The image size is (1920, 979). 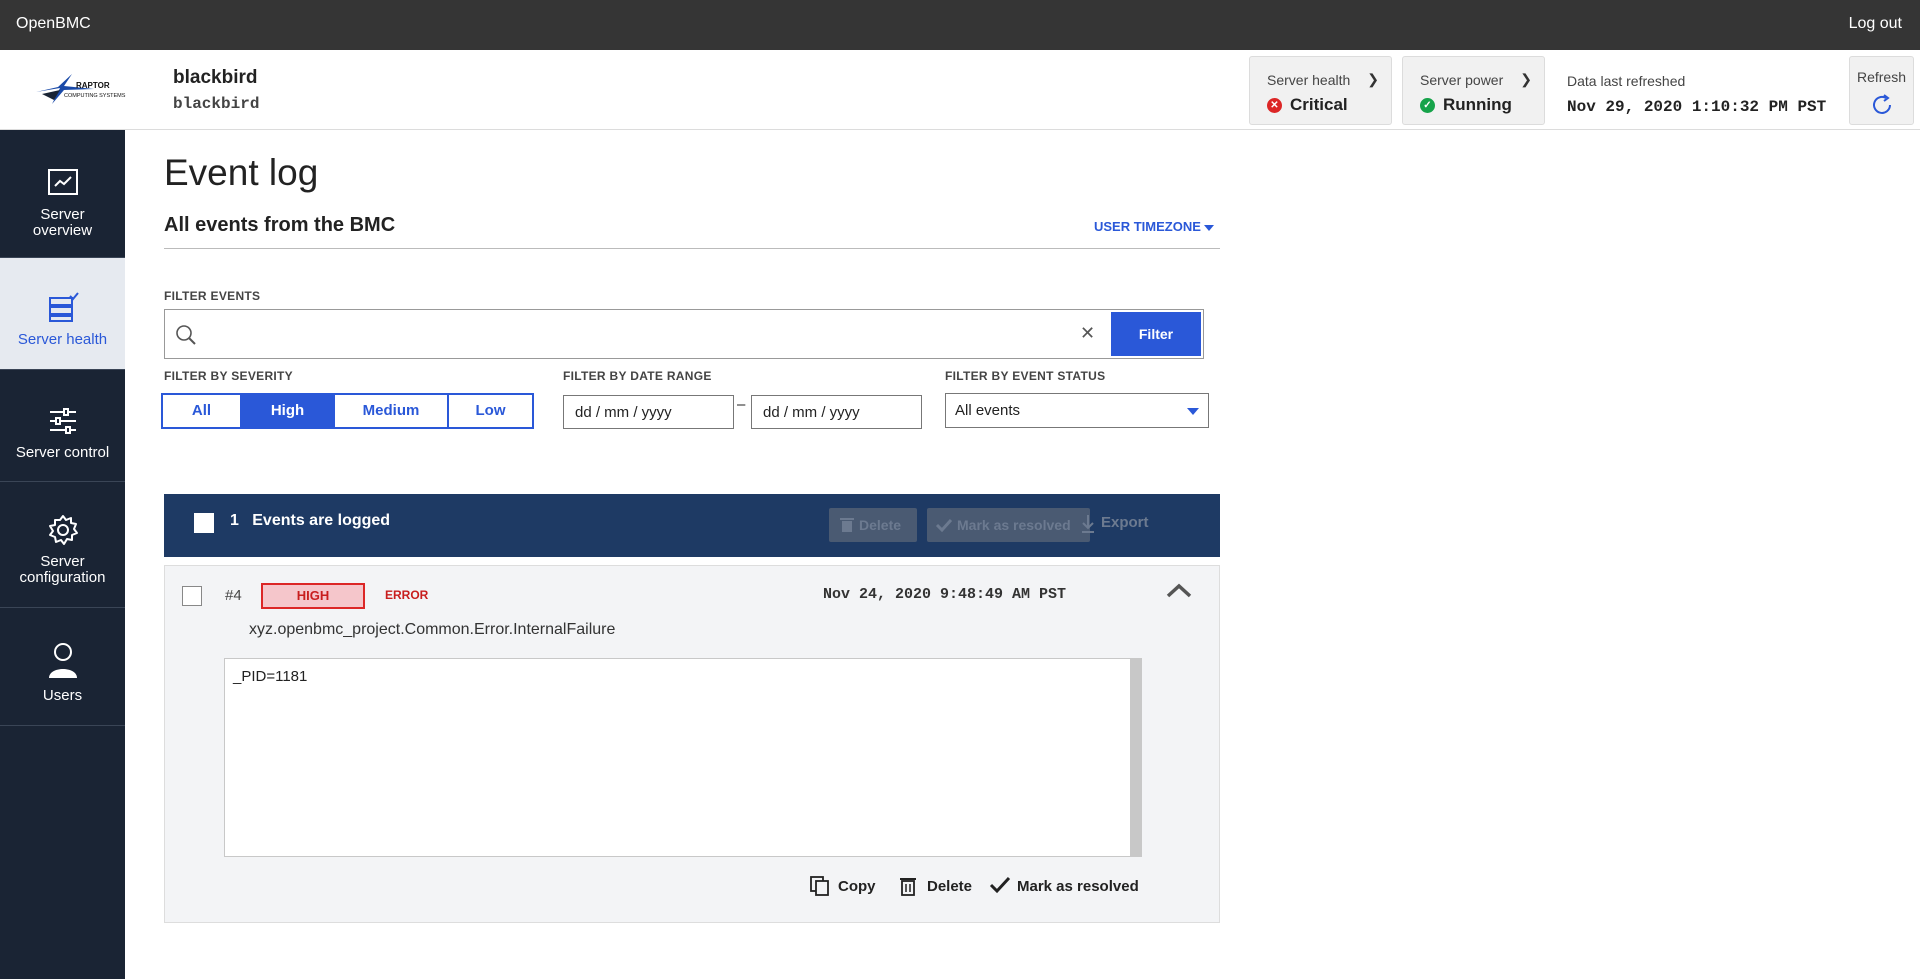 I want to click on copy-button: Copy, so click(x=843, y=886).